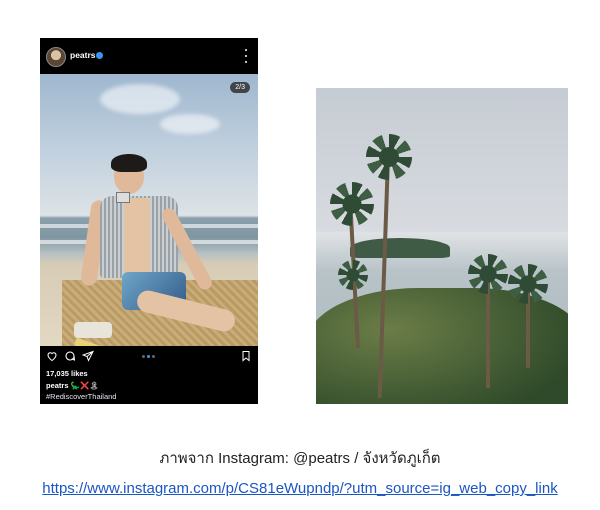 The width and height of the screenshot is (600, 510). What do you see at coordinates (56, 57) in the screenshot?
I see `avatar` at bounding box center [56, 57].